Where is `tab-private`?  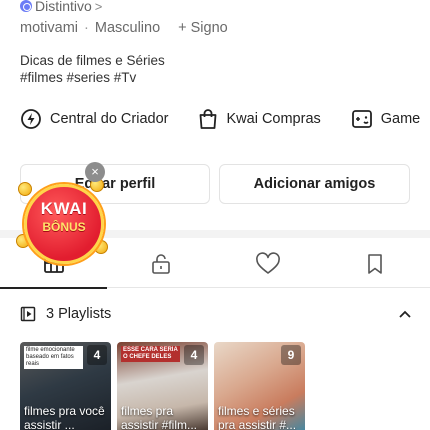 tab-private is located at coordinates (160, 264).